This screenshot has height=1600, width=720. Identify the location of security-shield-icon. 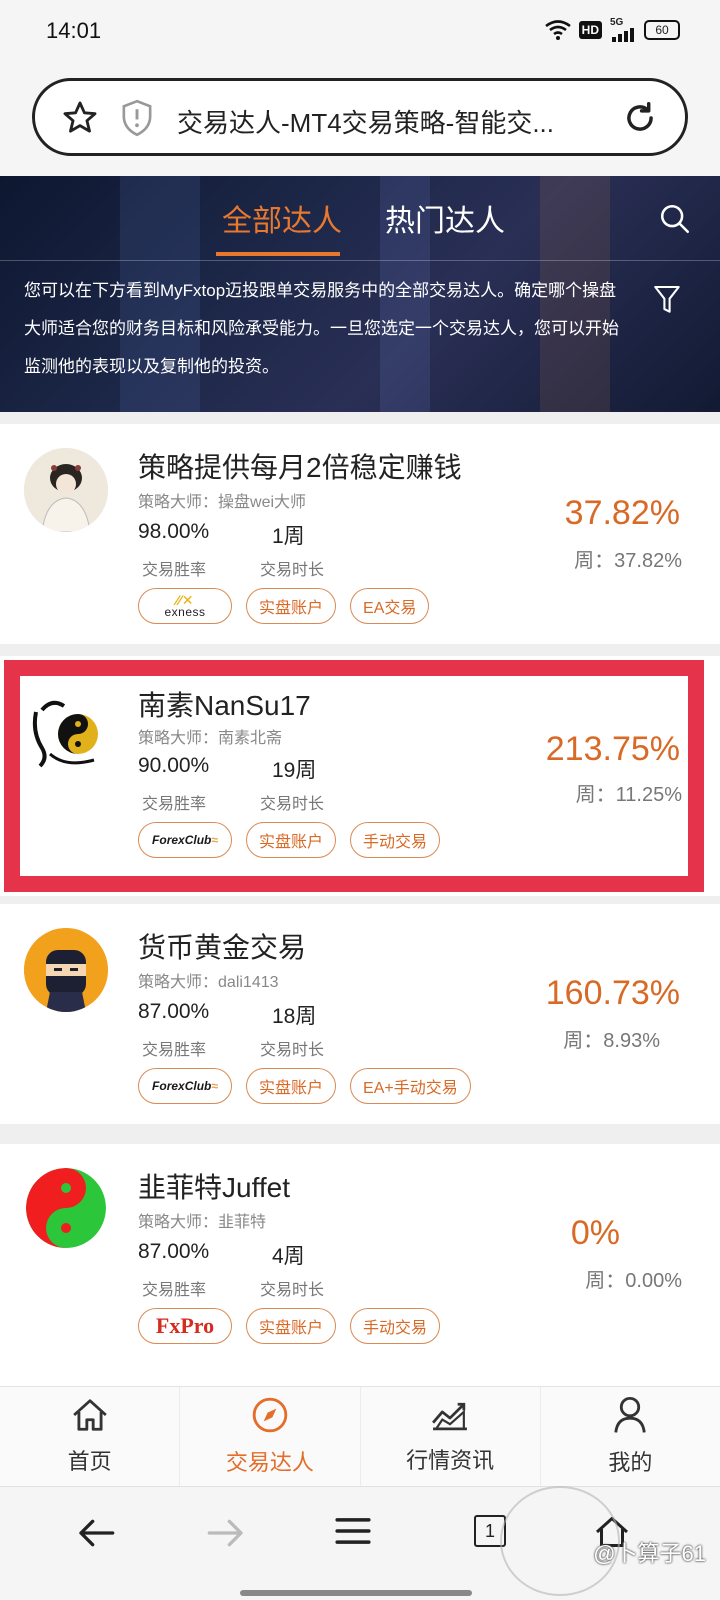
(137, 120).